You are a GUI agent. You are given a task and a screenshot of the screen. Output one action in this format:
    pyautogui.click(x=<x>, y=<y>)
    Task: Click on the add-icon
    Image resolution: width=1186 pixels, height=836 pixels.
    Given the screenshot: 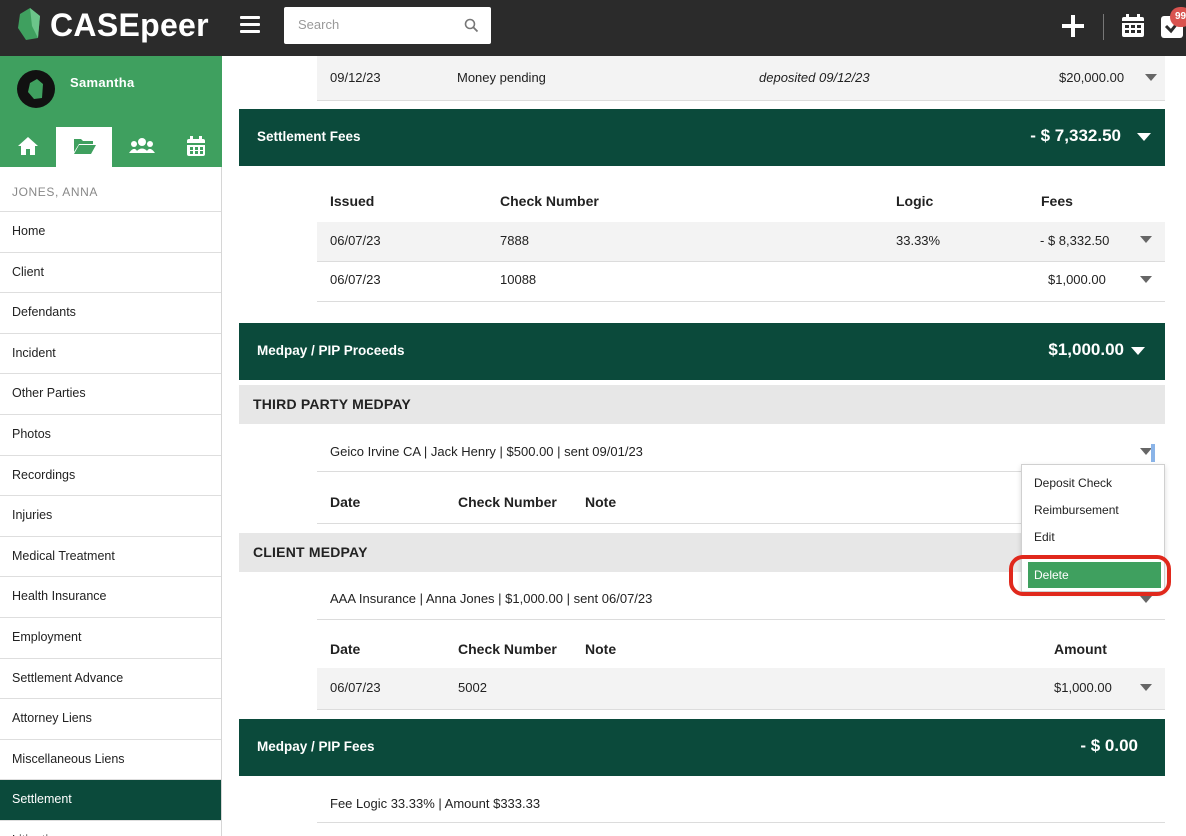 What is the action you would take?
    pyautogui.click(x=1073, y=26)
    